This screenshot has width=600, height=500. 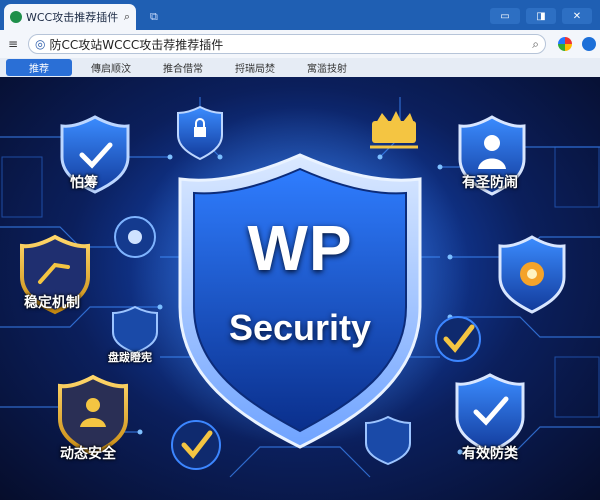 I want to click on label-bottom-right: 有效防类, so click(x=490, y=454).